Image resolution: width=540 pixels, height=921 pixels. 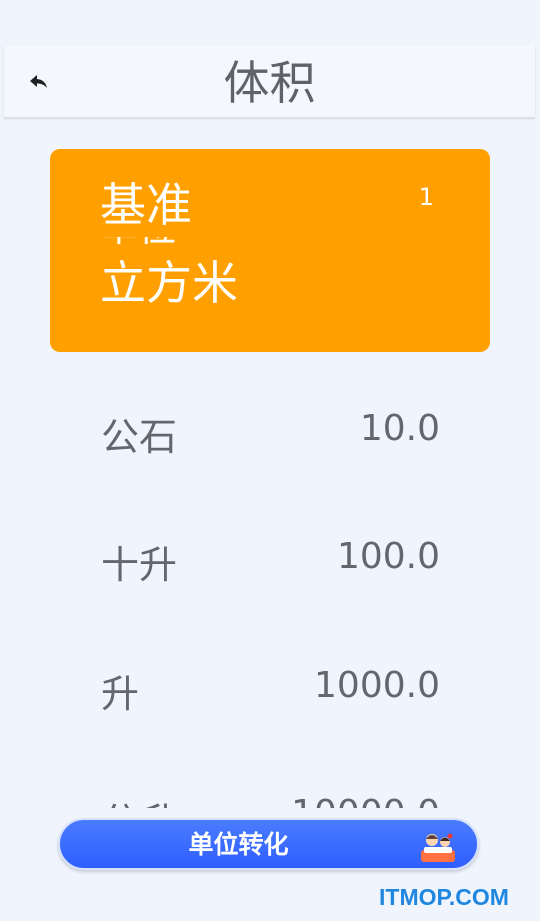 I want to click on list-item: 分升 10000.0, so click(x=270, y=779).